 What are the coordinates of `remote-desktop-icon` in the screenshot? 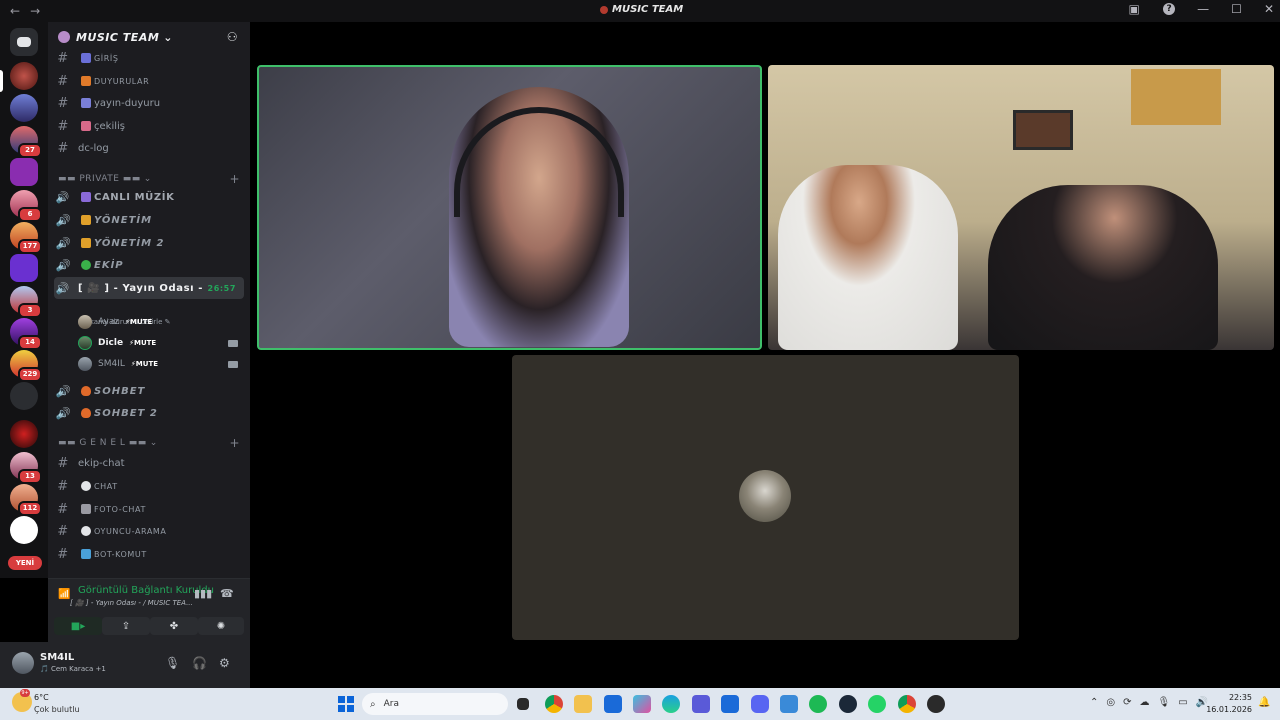 It's located at (789, 704).